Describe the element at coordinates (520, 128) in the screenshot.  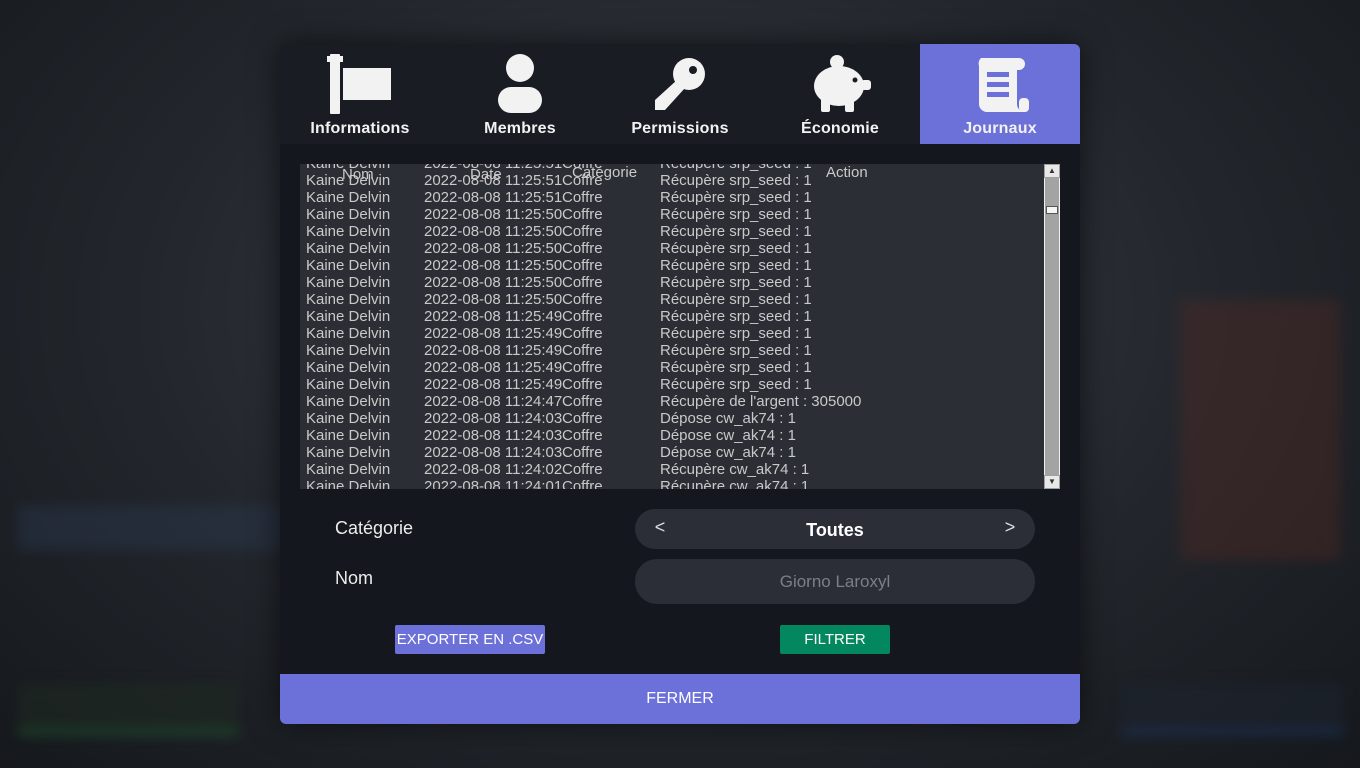
I see `tab-label: Membres` at that location.